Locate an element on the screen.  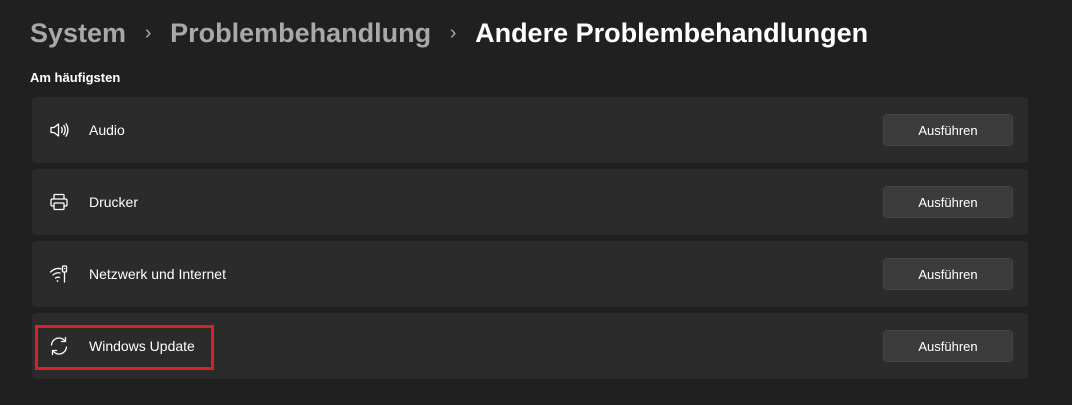
sync-icon is located at coordinates (59, 346).